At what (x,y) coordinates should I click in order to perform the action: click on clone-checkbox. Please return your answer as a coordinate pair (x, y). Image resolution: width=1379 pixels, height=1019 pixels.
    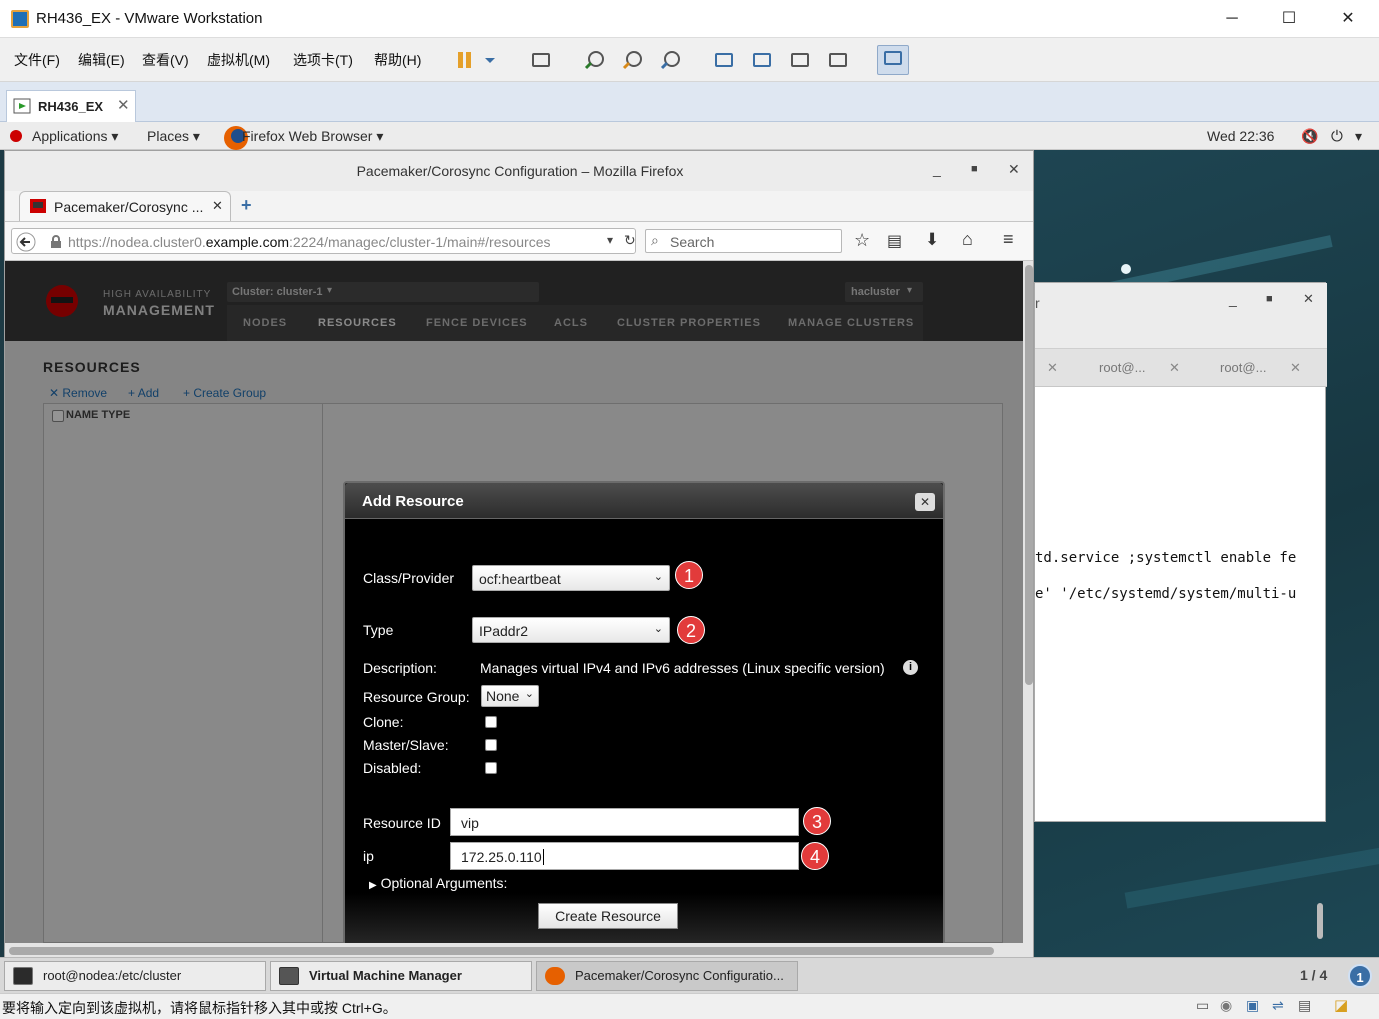
    Looking at the image, I should click on (491, 722).